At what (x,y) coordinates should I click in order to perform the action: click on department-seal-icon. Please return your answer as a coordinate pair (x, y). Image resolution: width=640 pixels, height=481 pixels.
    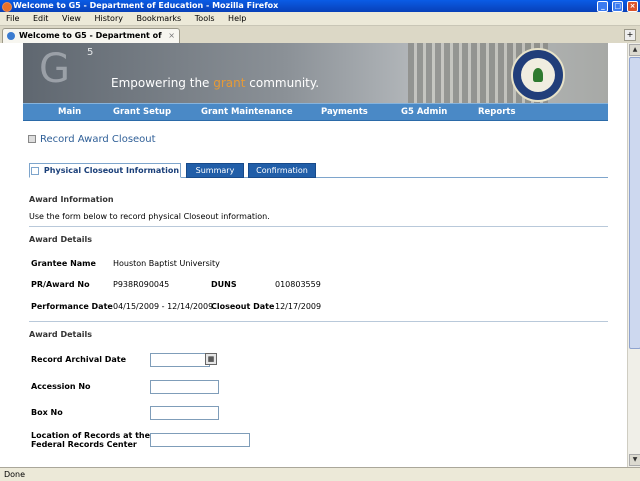
    Looking at the image, I should click on (538, 75).